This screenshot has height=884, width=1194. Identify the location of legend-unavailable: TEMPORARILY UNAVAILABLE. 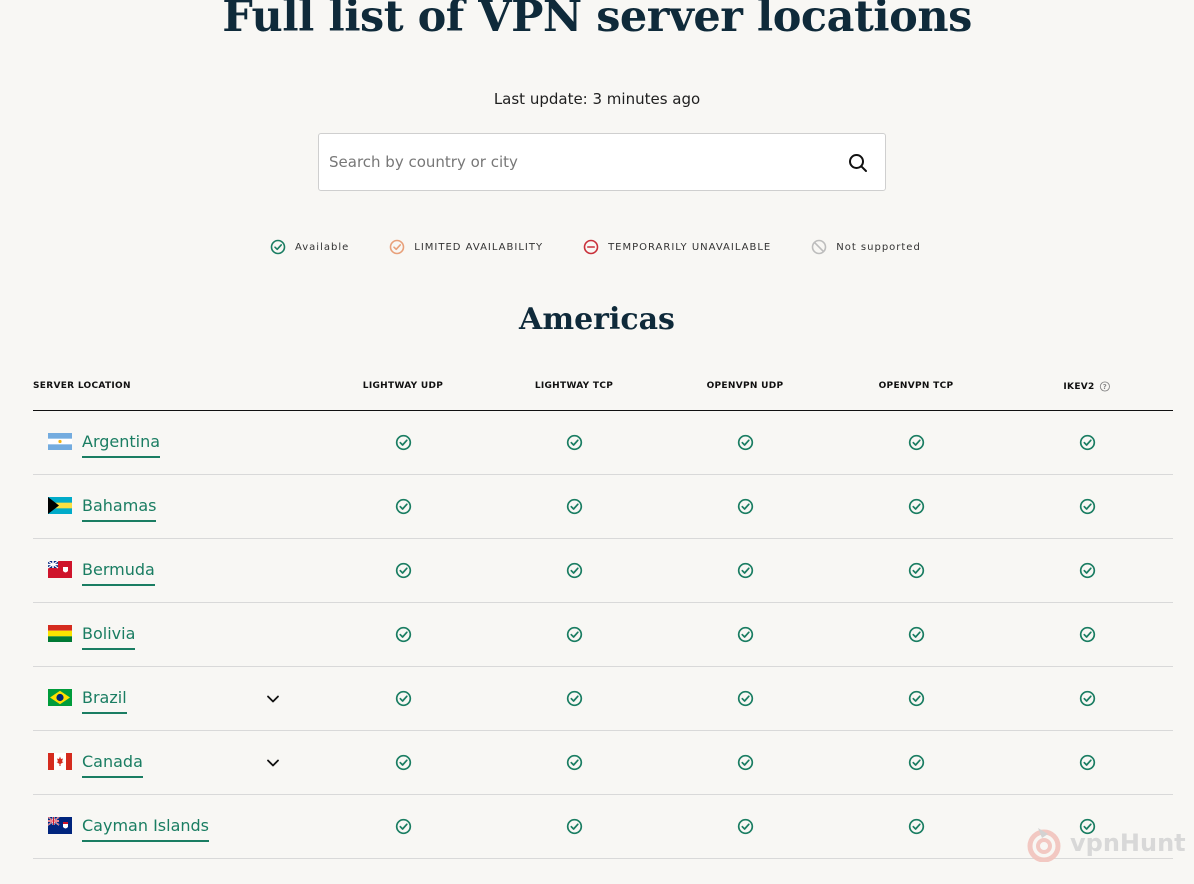
(677, 247).